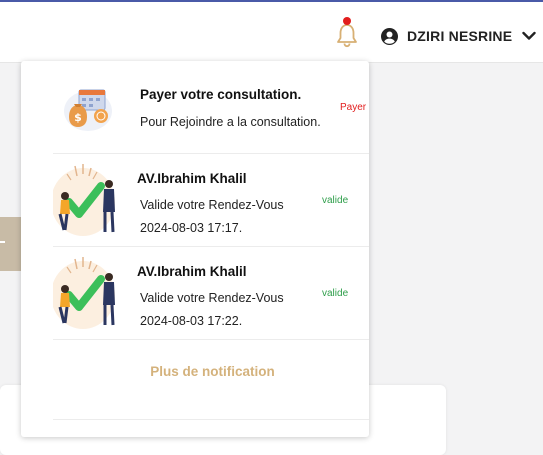 The height and width of the screenshot is (455, 543). I want to click on app-header: DZIRI NESRINE, so click(271, 32).